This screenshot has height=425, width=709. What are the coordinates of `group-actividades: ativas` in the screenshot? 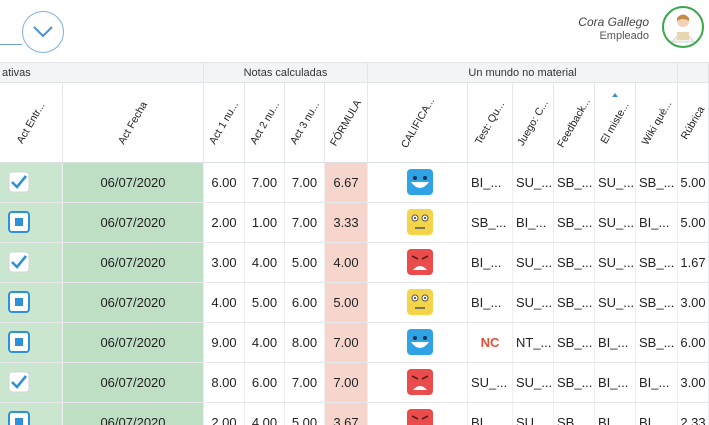 It's located at (102, 73).